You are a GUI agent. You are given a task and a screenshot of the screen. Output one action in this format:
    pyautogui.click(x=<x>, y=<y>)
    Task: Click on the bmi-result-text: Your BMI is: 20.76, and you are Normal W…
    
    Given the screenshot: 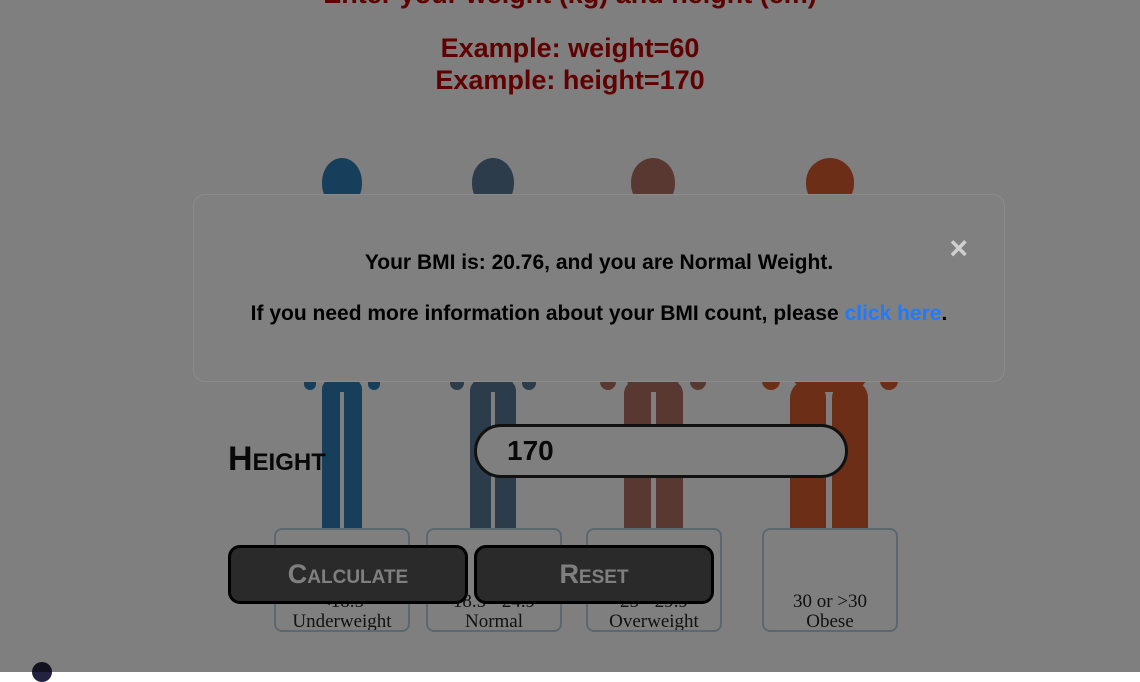 What is the action you would take?
    pyautogui.click(x=599, y=262)
    